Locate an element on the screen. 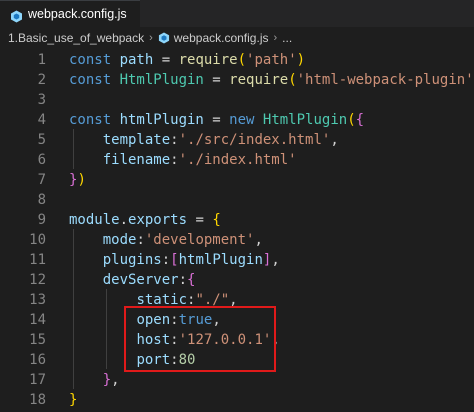 The image size is (474, 412). tab-webpack-config: webpack.config.js is located at coordinates (70, 13).